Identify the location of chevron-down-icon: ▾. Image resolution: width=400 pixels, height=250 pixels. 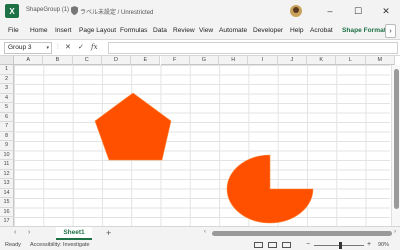
(47, 48).